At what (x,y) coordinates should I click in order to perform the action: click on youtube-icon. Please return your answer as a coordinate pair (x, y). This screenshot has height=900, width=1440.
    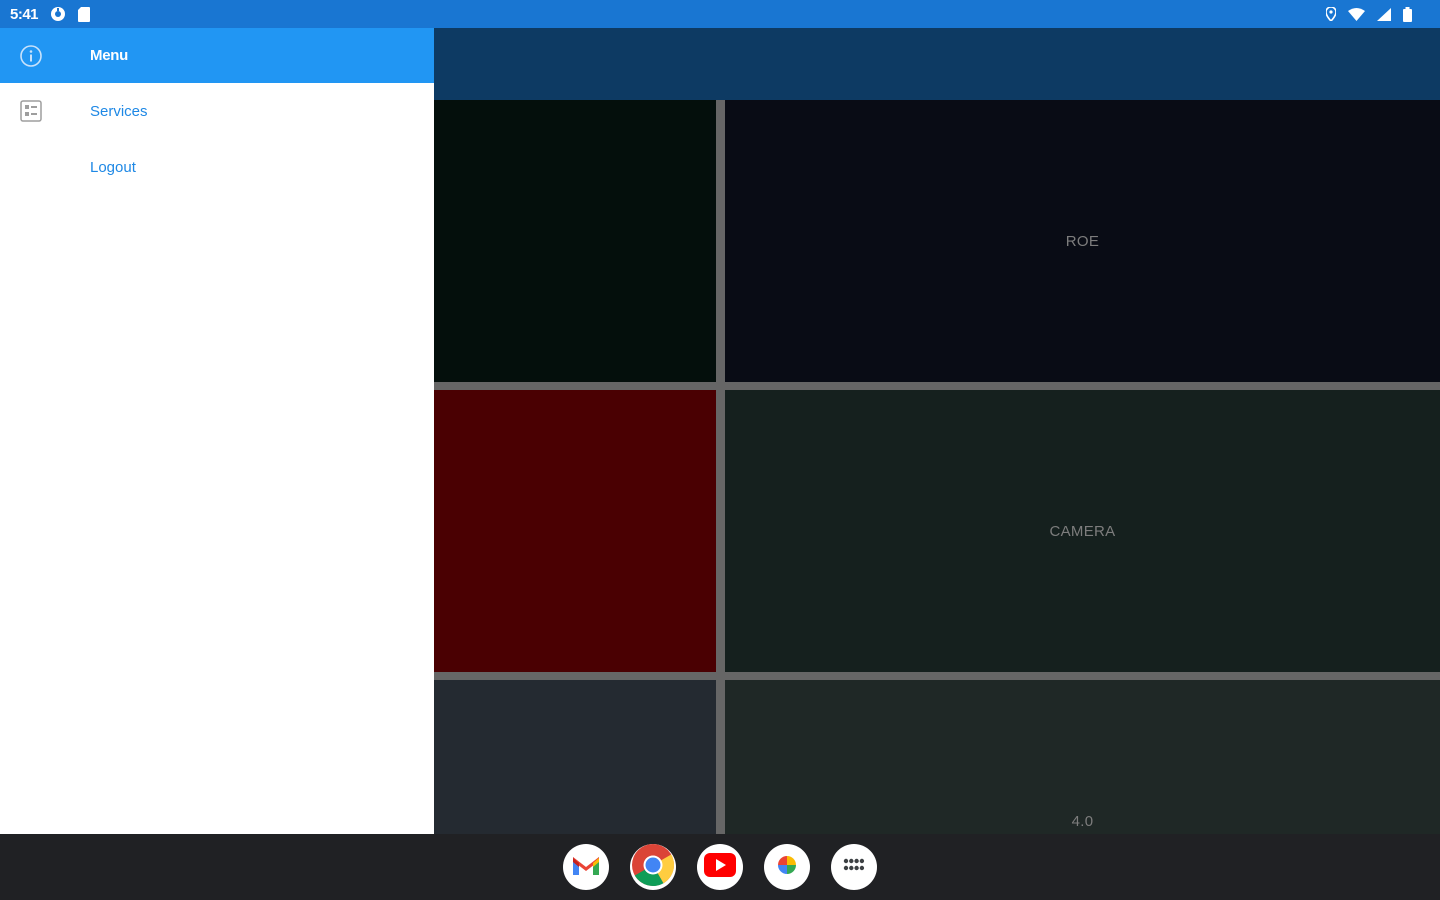
    Looking at the image, I should click on (720, 867).